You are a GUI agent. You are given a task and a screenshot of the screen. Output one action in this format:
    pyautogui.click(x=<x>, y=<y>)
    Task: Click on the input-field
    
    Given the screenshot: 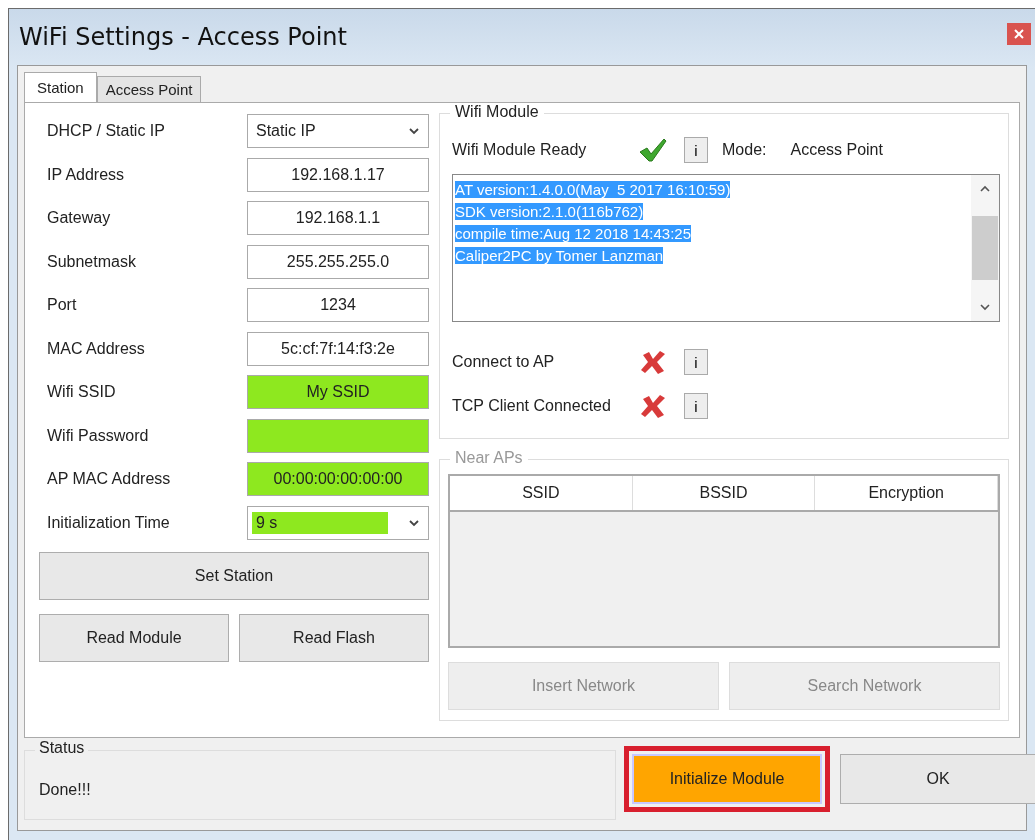 What is the action you would take?
    pyautogui.click(x=338, y=435)
    